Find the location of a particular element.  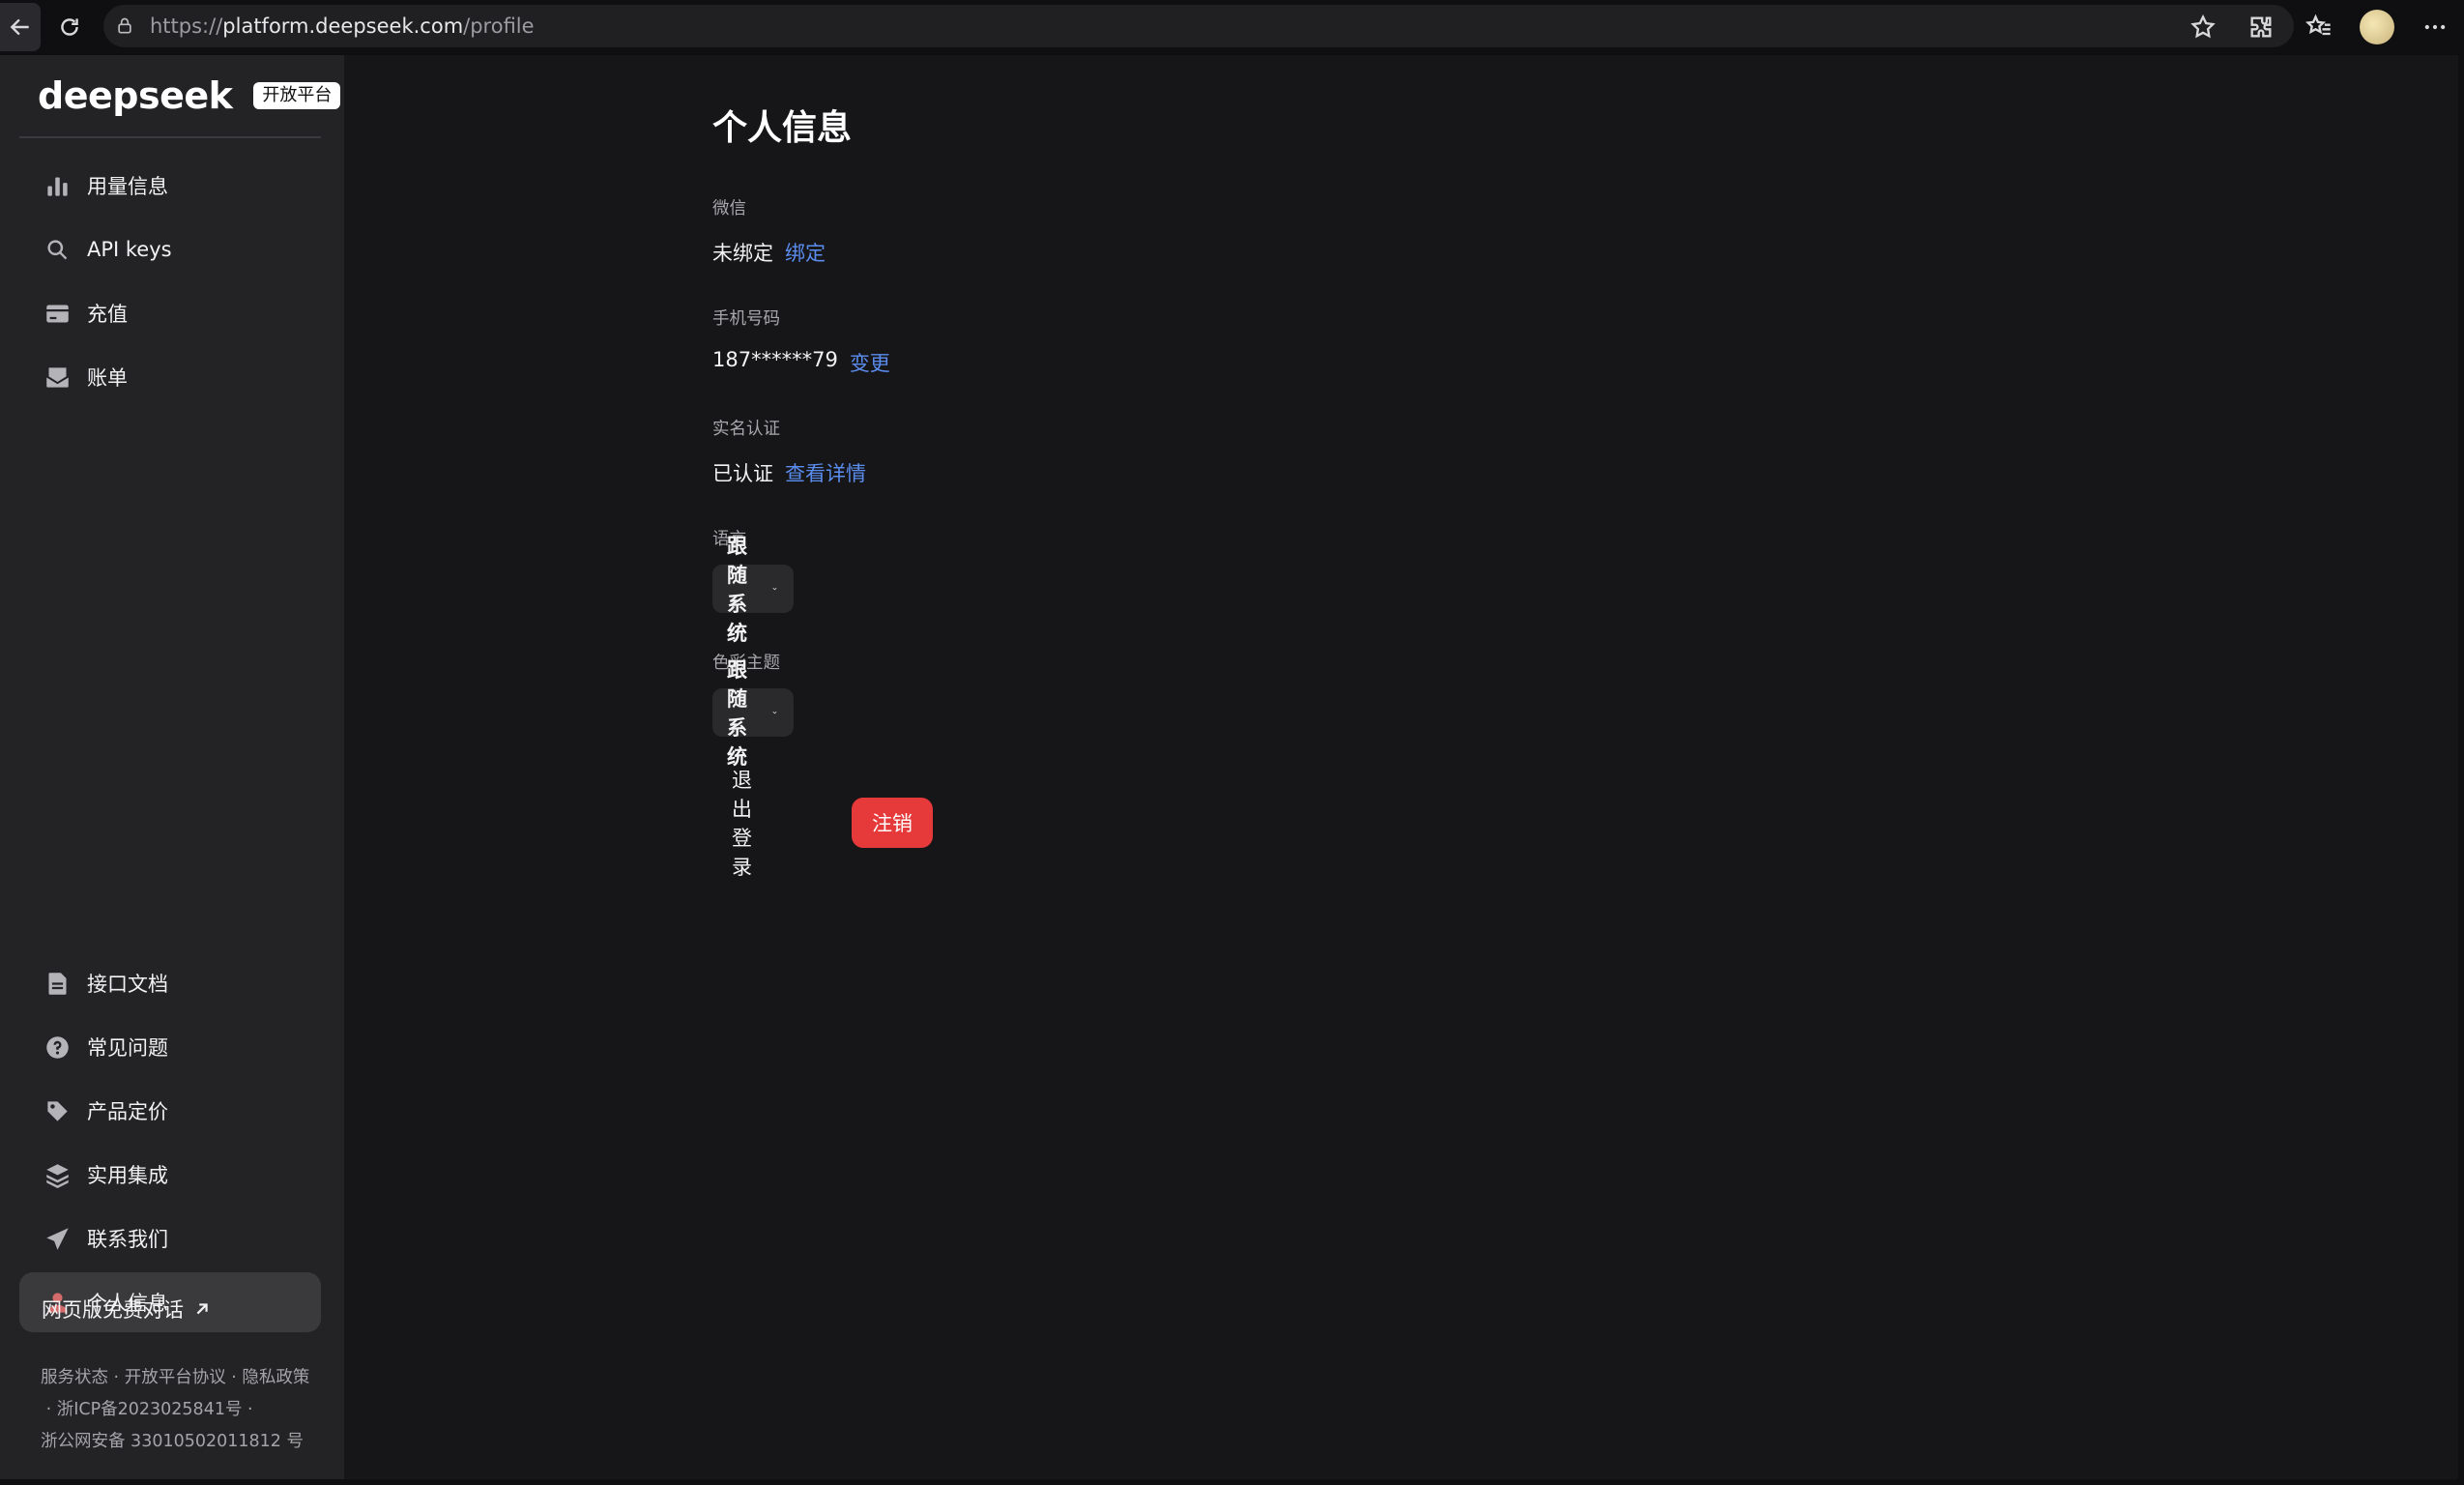

logo-row: deepseek 开放平台 is located at coordinates (189, 95).